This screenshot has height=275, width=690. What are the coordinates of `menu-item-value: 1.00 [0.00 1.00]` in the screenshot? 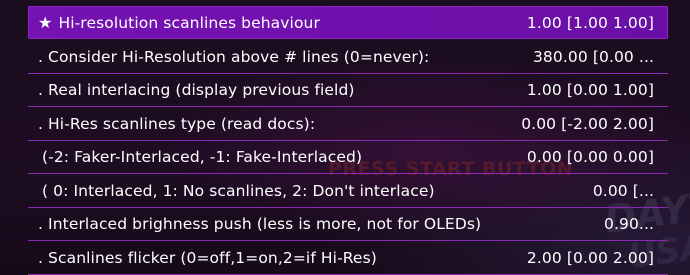 It's located at (590, 90).